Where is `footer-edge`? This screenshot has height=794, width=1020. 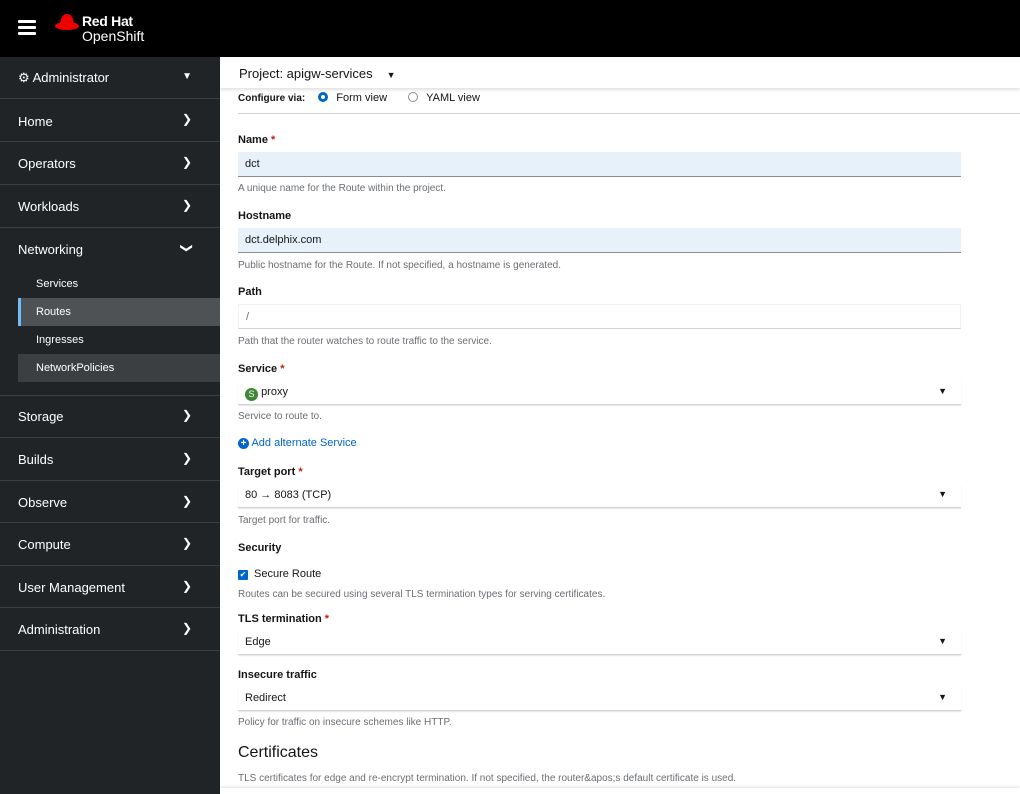
footer-edge is located at coordinates (620, 791).